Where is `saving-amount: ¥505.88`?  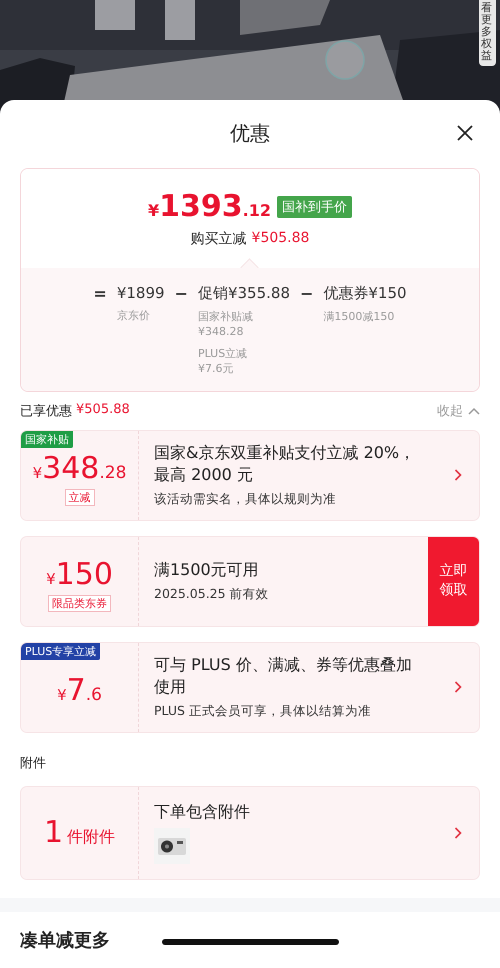 saving-amount: ¥505.88 is located at coordinates (281, 239).